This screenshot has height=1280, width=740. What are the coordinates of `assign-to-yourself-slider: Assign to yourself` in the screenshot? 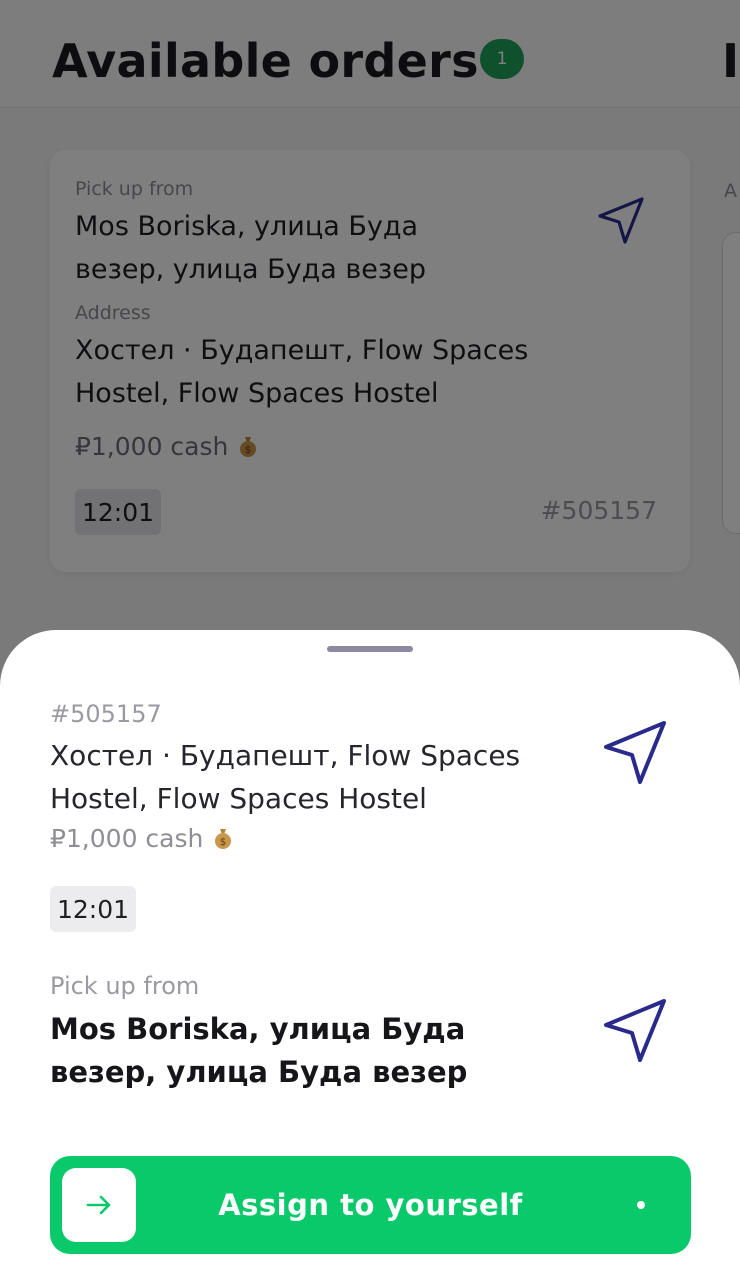 It's located at (370, 1205).